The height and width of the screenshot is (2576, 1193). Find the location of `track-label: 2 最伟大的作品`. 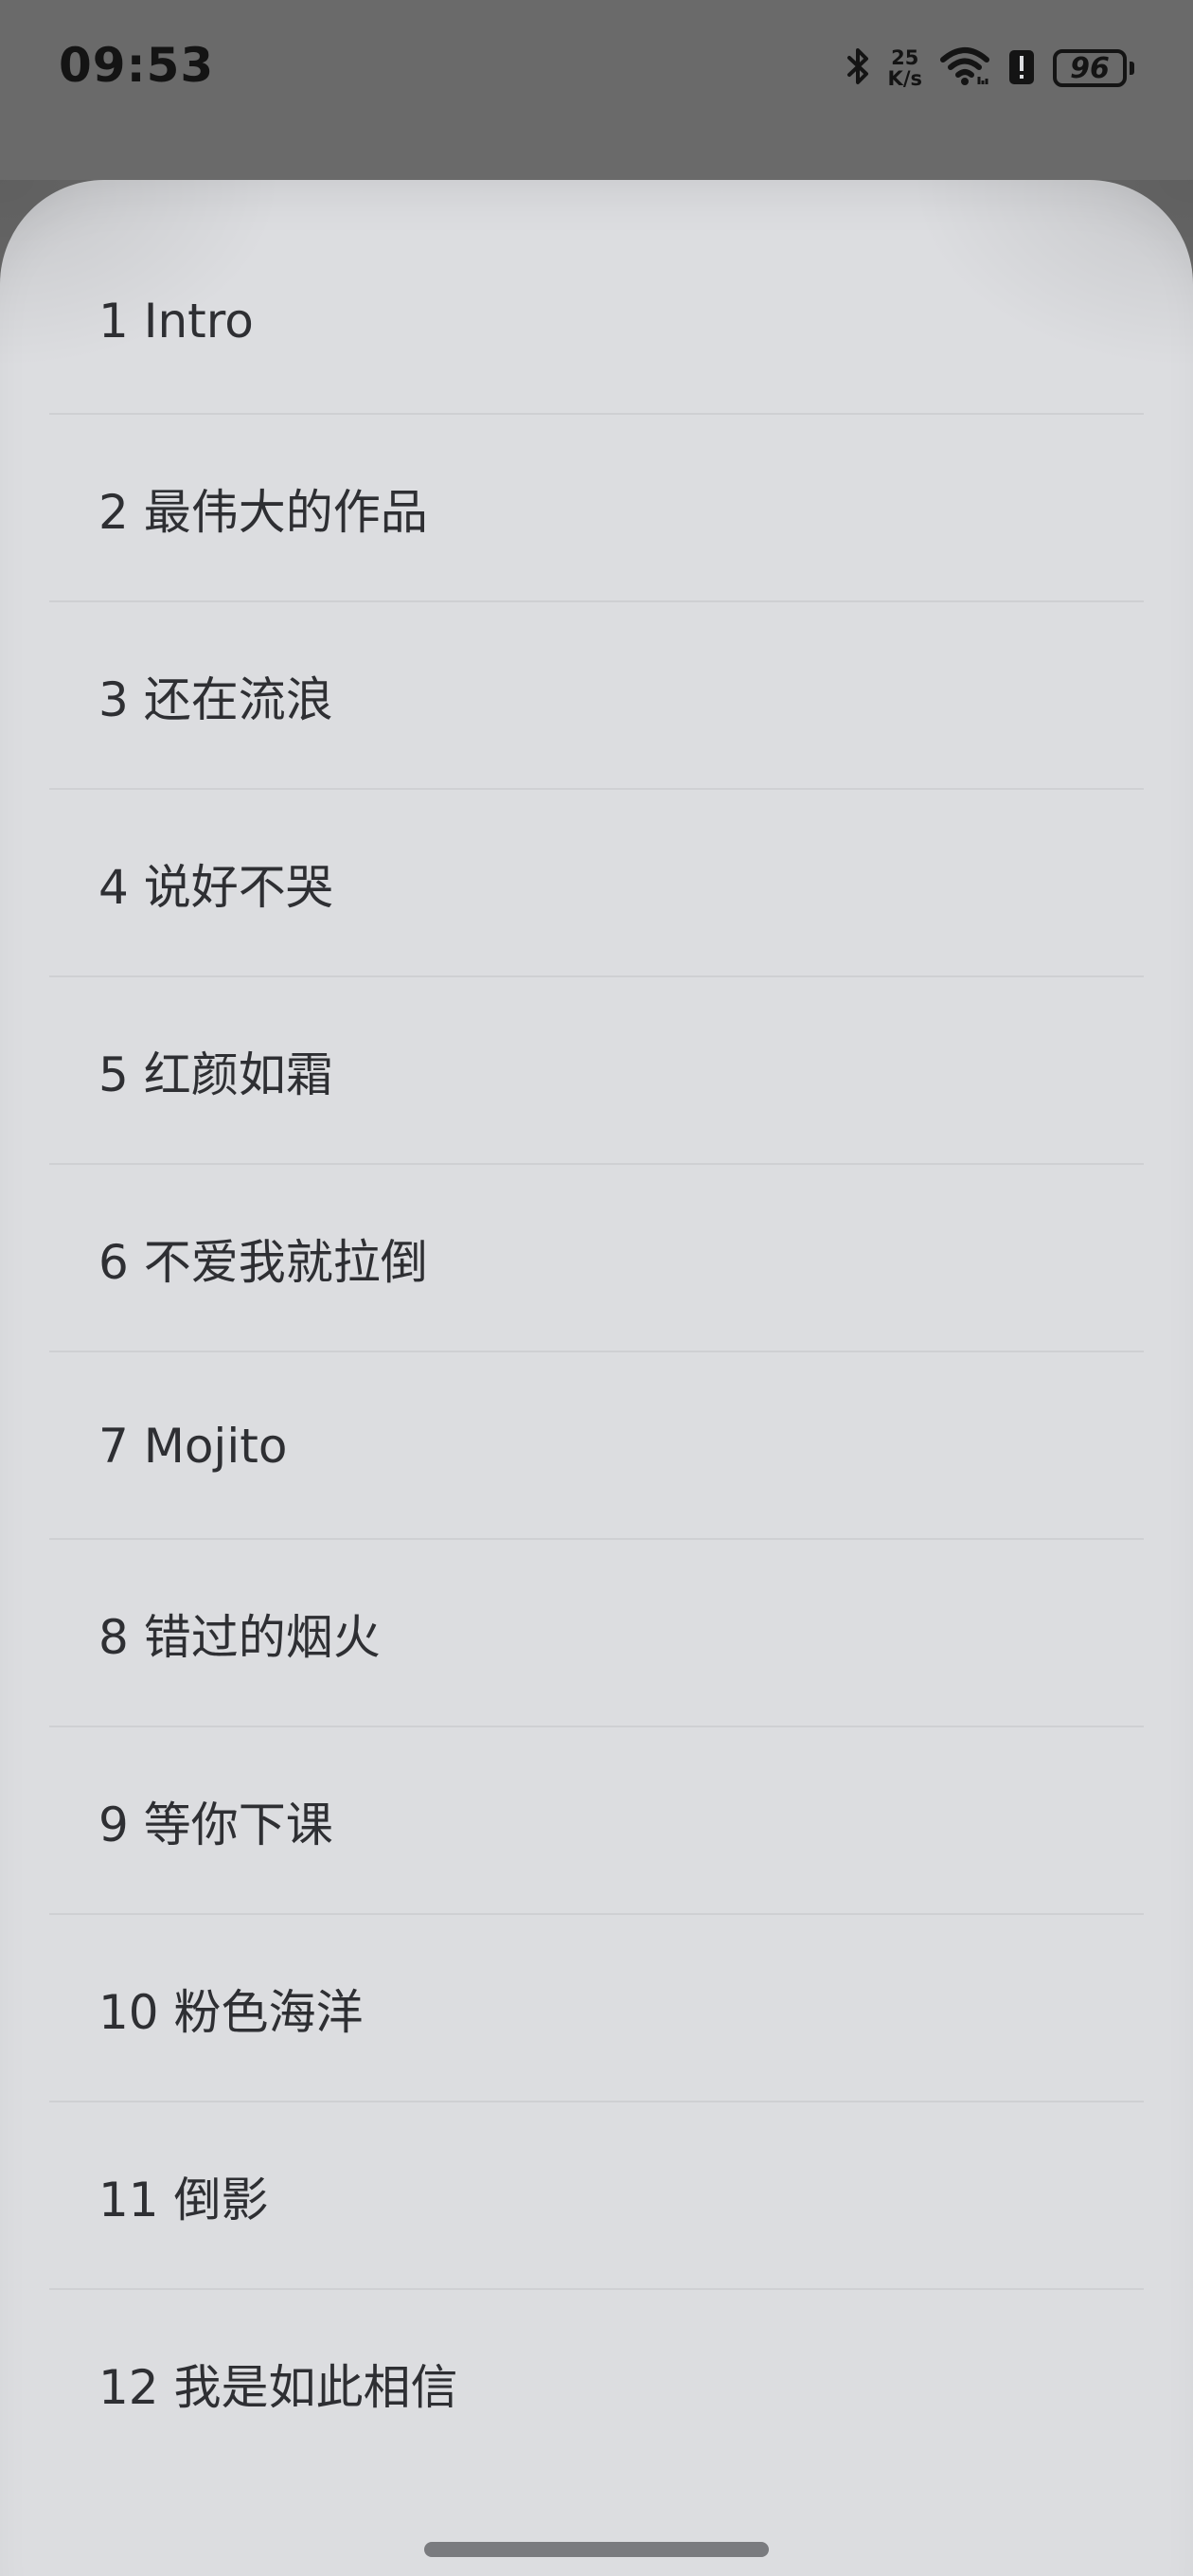

track-label: 2 最伟大的作品 is located at coordinates (263, 512).